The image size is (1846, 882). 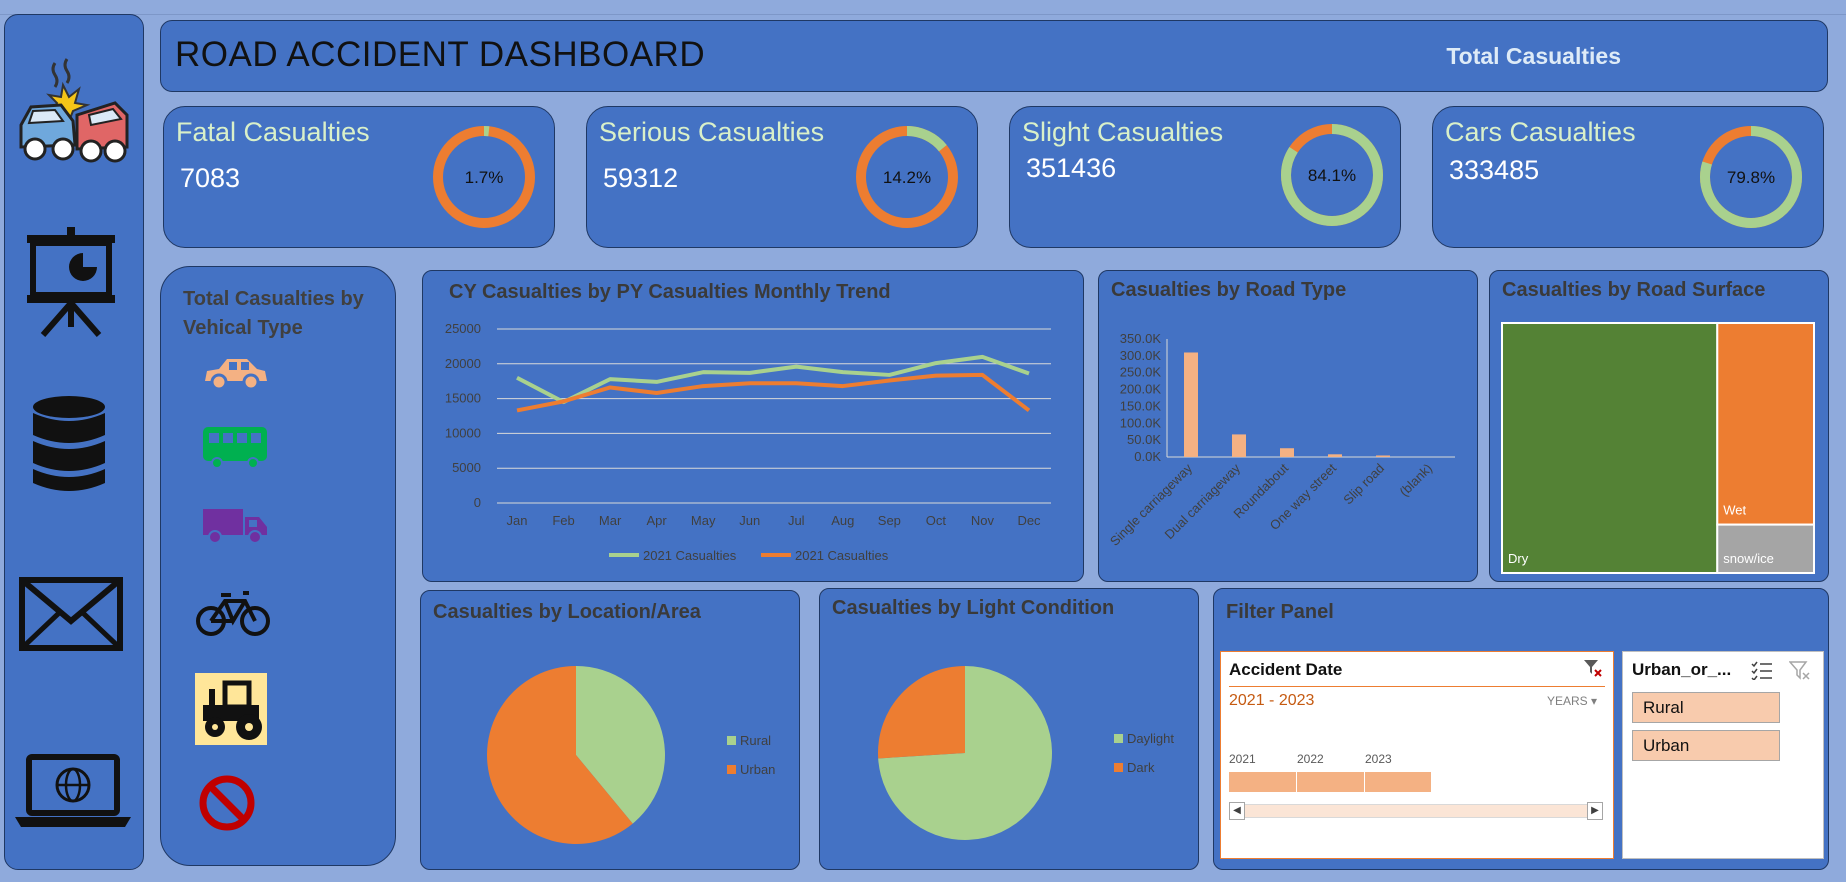 What do you see at coordinates (1141, 372) in the screenshot?
I see `y-tick-label: 250.0K` at bounding box center [1141, 372].